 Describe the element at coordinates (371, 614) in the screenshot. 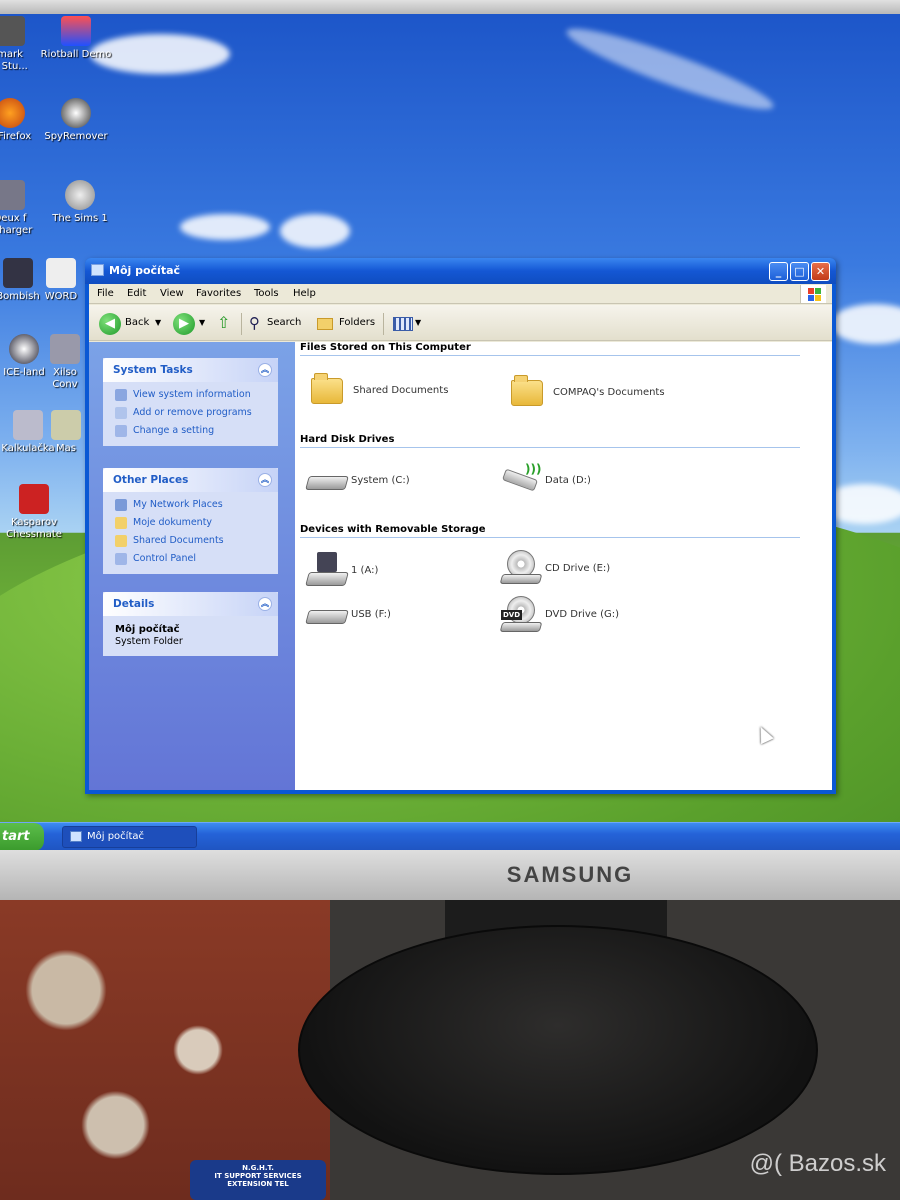

I see `item-label: USB (F:)` at that location.